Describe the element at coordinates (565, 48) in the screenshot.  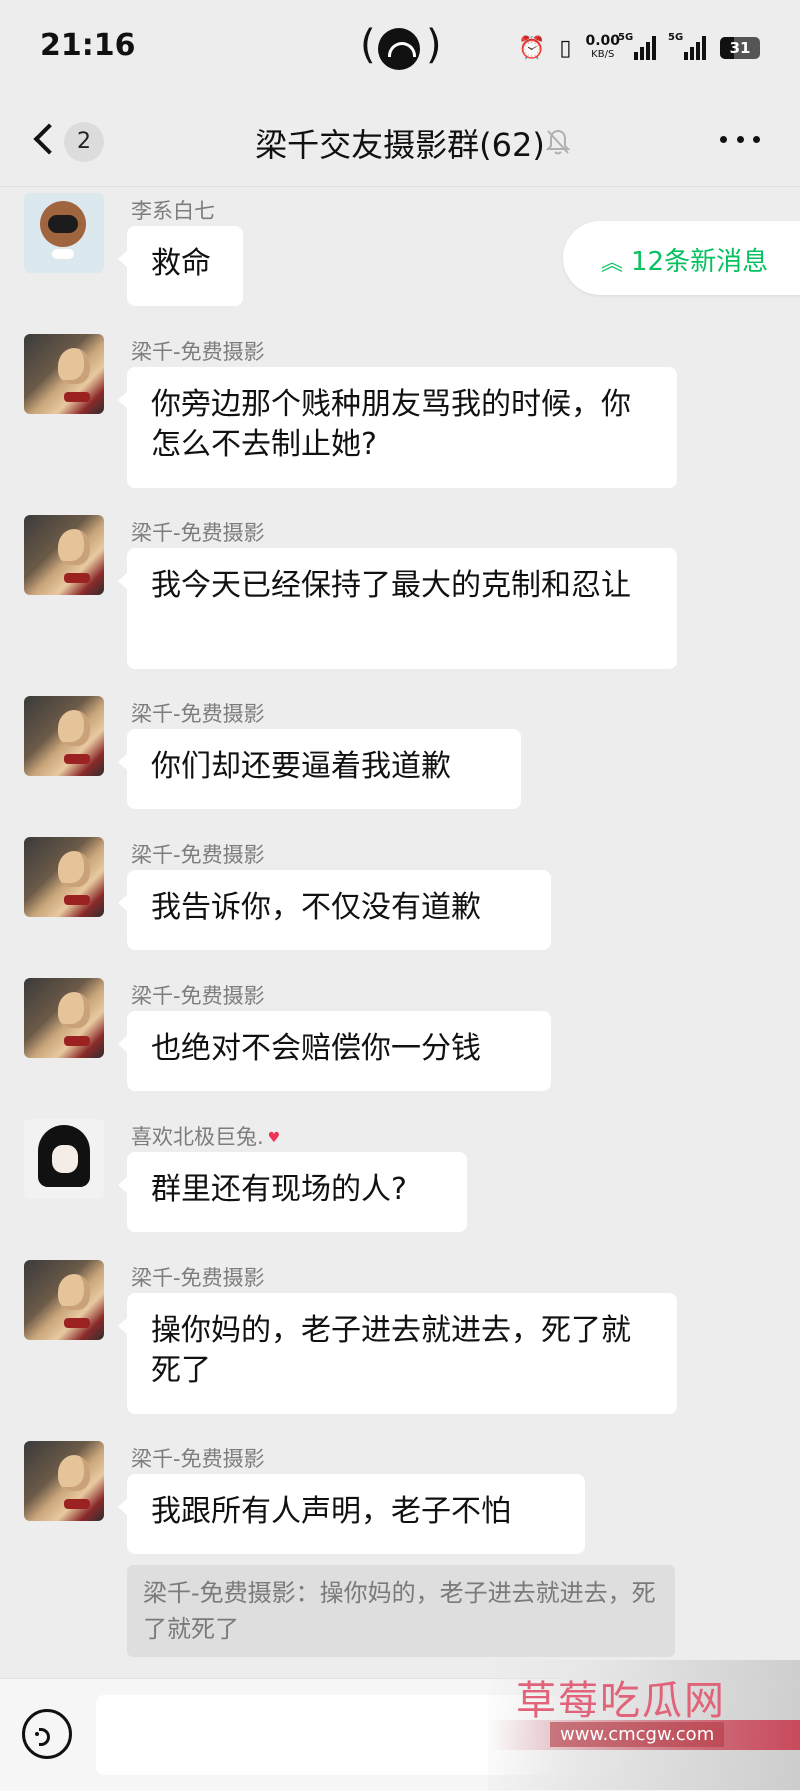
I see `vibrate-icon: ▯` at that location.